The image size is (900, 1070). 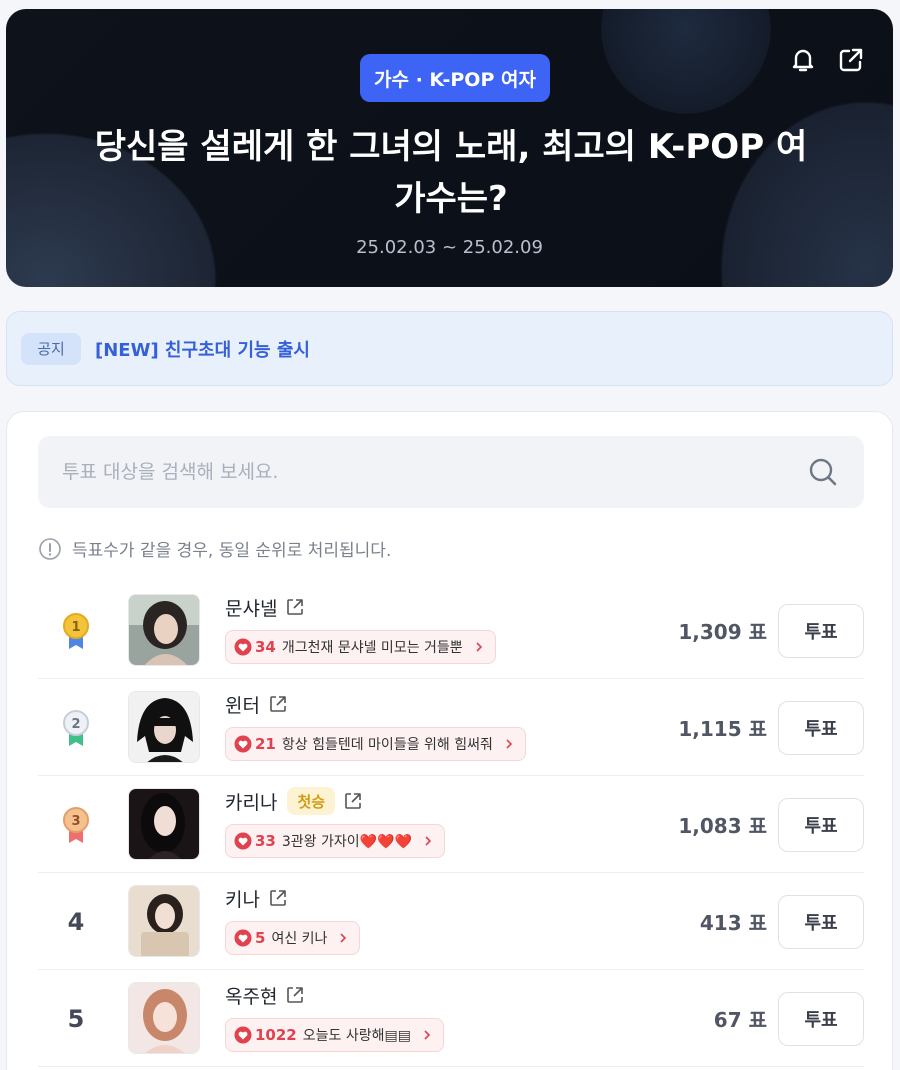 What do you see at coordinates (265, 647) in the screenshot?
I see `comment-count: 34` at bounding box center [265, 647].